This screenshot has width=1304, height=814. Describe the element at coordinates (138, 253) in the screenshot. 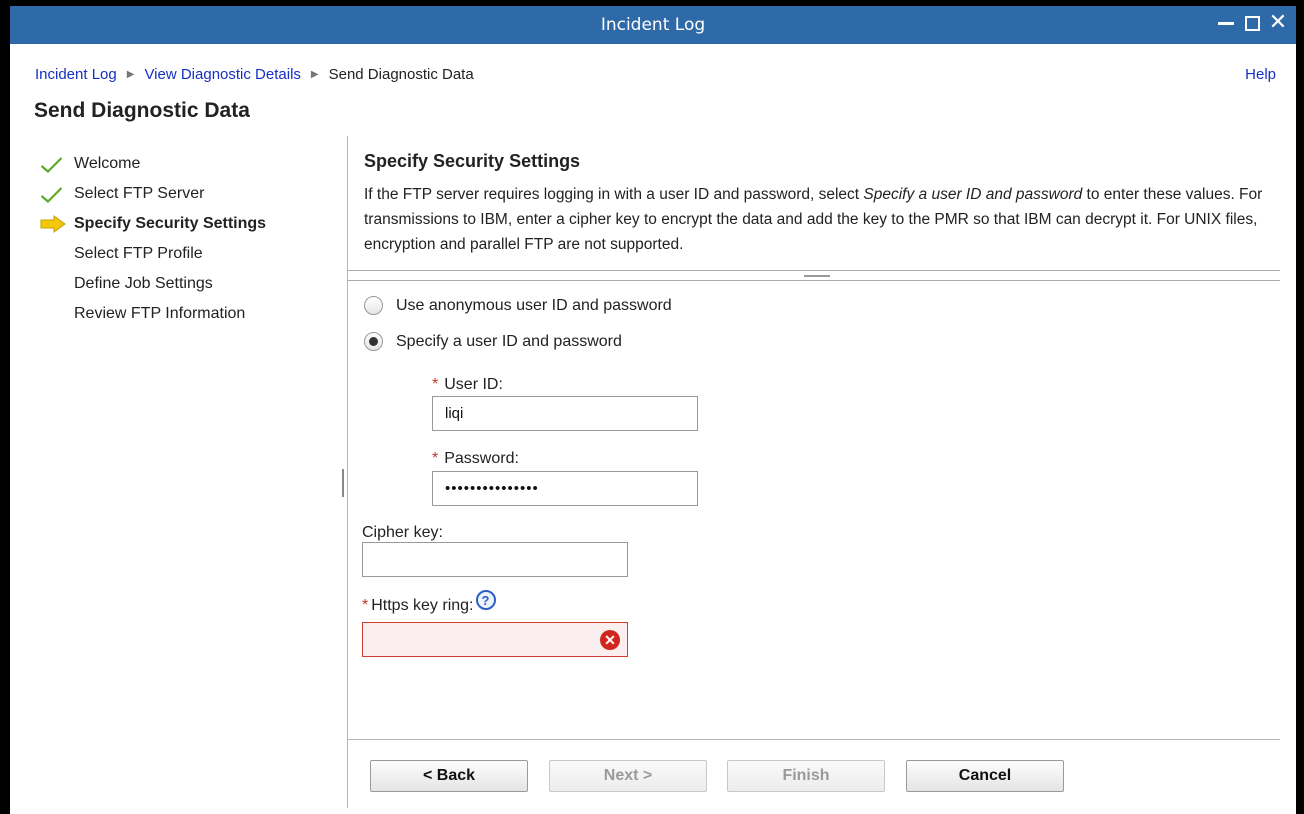

I see `step-label: Select FTP Profile` at that location.